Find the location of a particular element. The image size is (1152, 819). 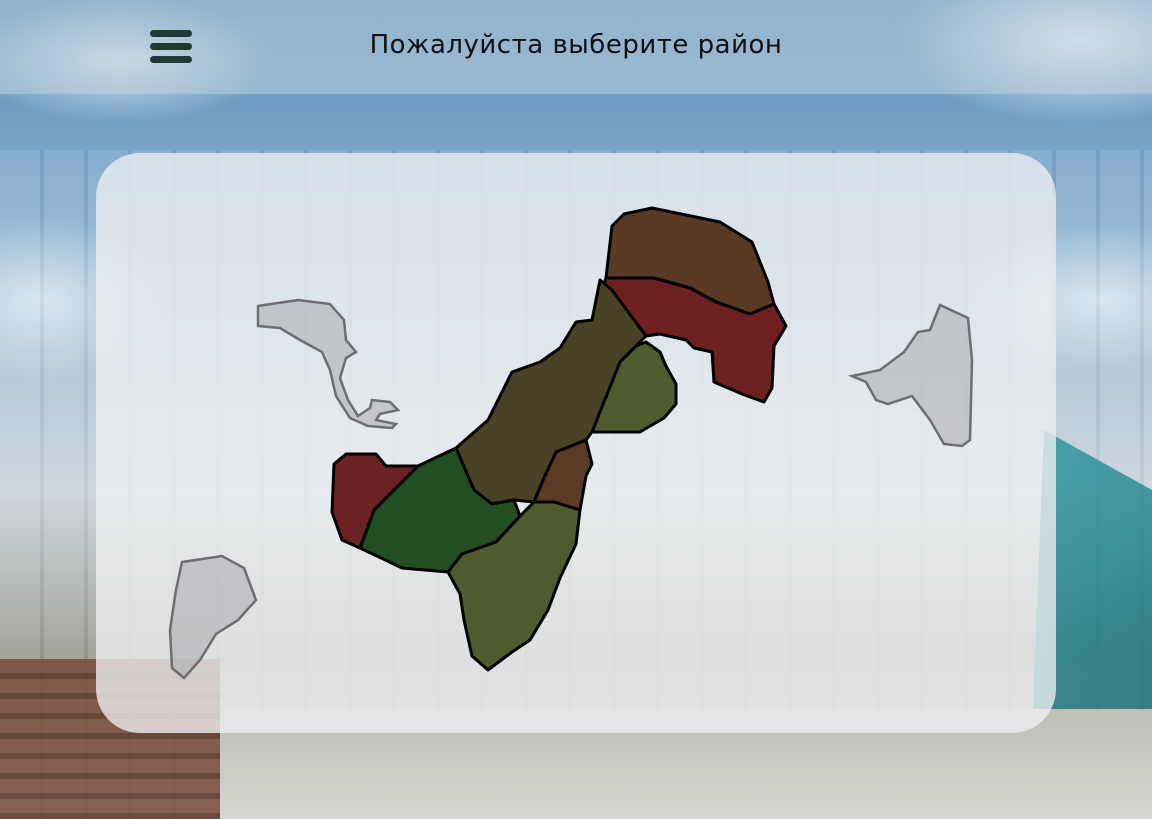

inactive-region-bottom-left is located at coordinates (213, 617).